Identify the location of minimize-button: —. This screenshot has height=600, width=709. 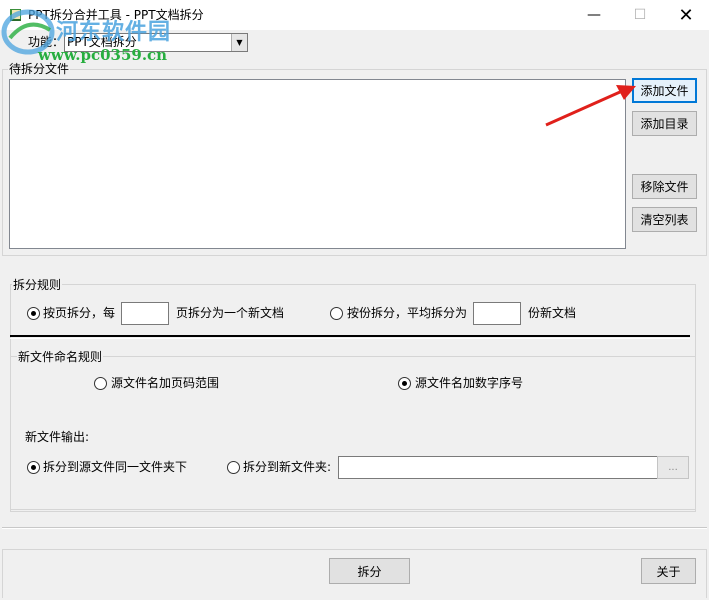
(594, 15).